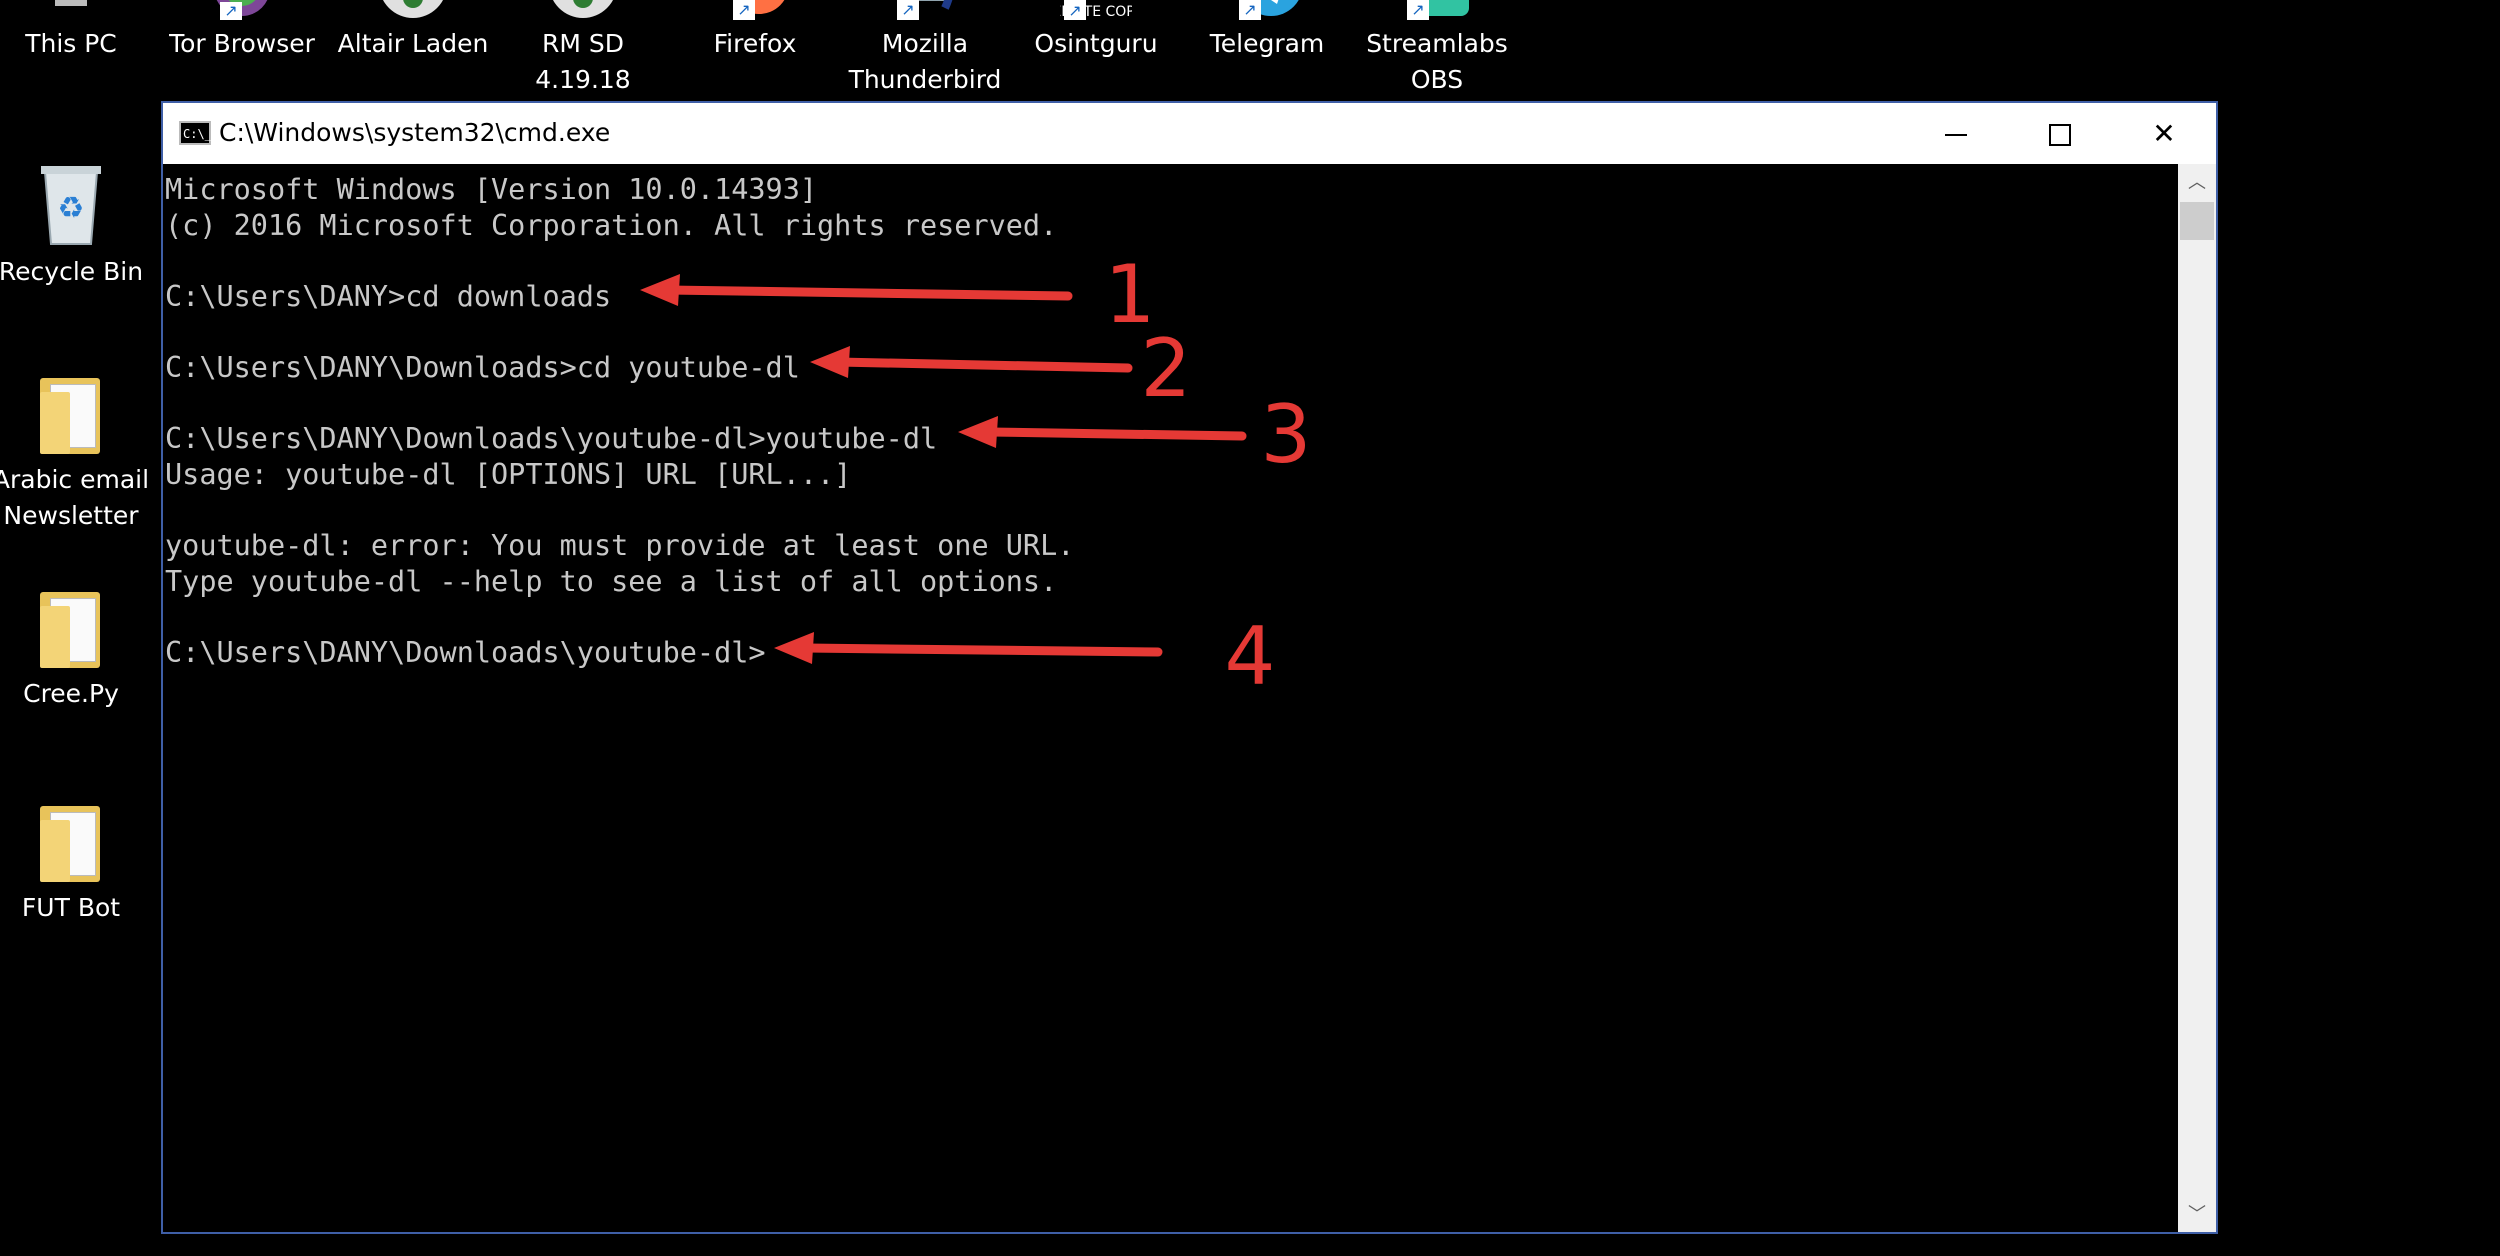 Image resolution: width=2500 pixels, height=1256 pixels. Describe the element at coordinates (482, 367) in the screenshot. I see `console-line: C:\Users\DANY\Downloads>cd youtube-dl` at that location.